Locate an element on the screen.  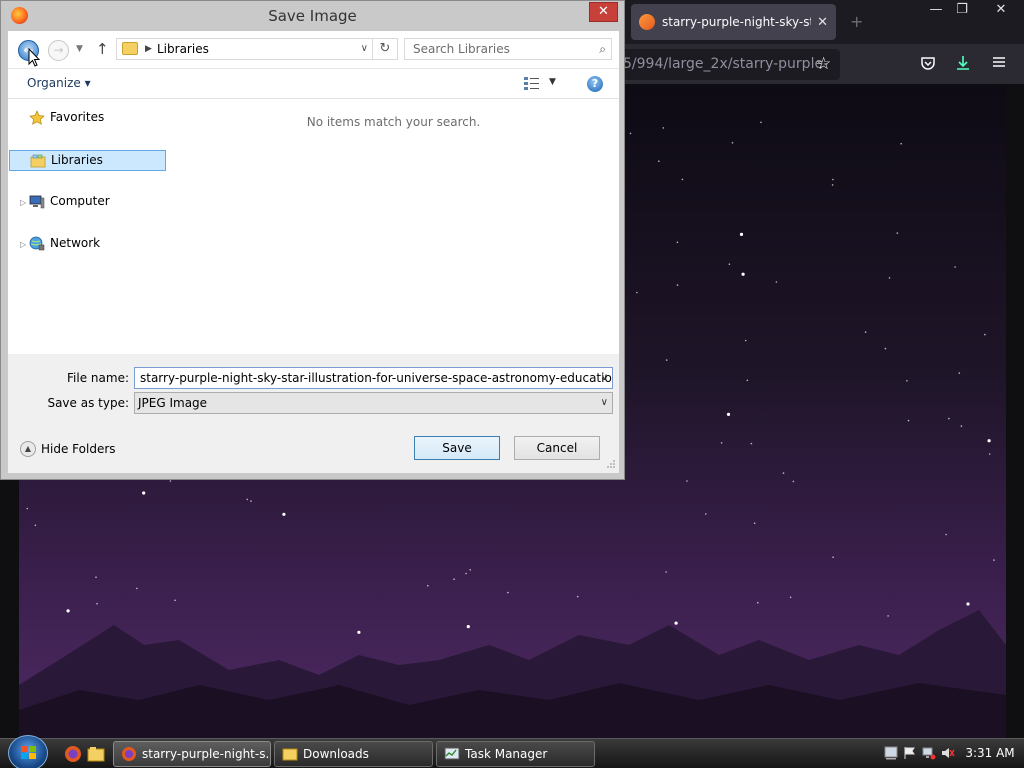
search-input: Search Libraries ⌕ is located at coordinates (508, 49).